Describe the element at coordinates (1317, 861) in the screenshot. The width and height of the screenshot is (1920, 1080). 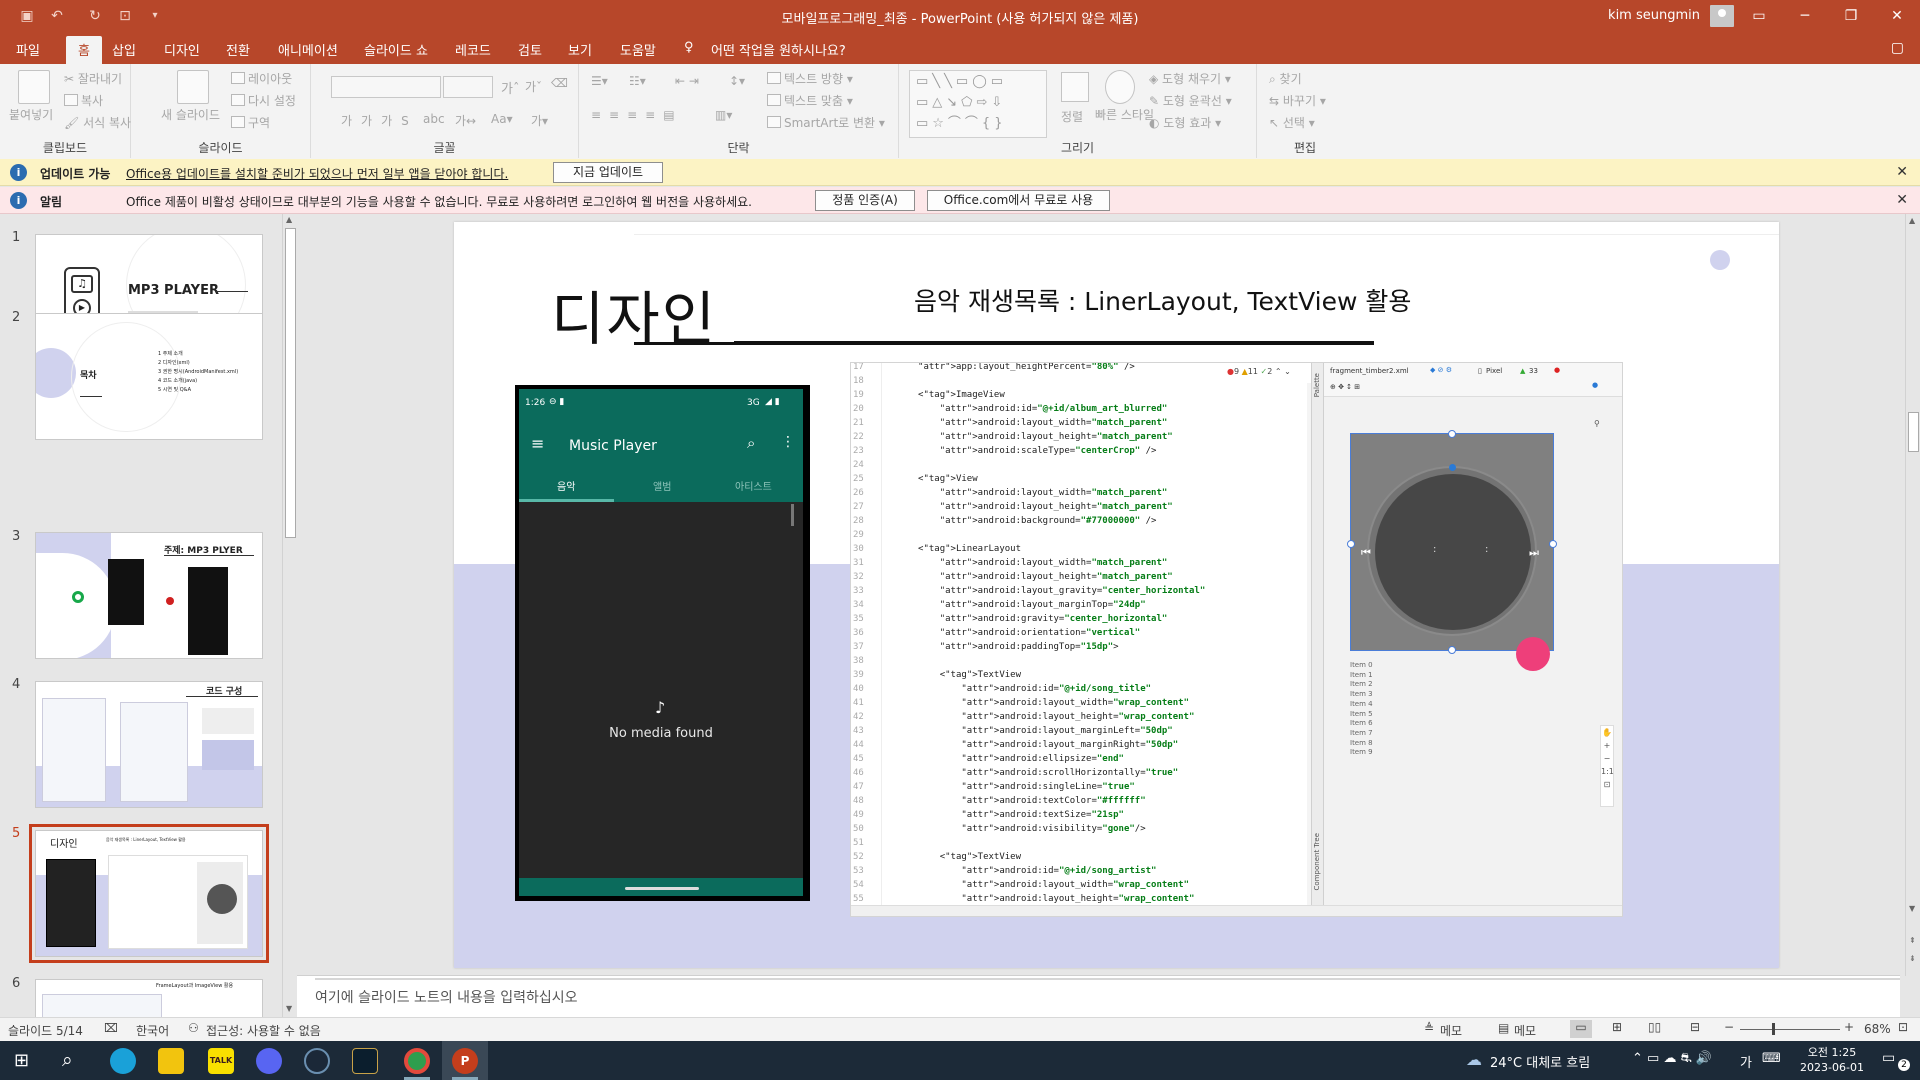
I see `component-tree-label: Component Tree` at that location.